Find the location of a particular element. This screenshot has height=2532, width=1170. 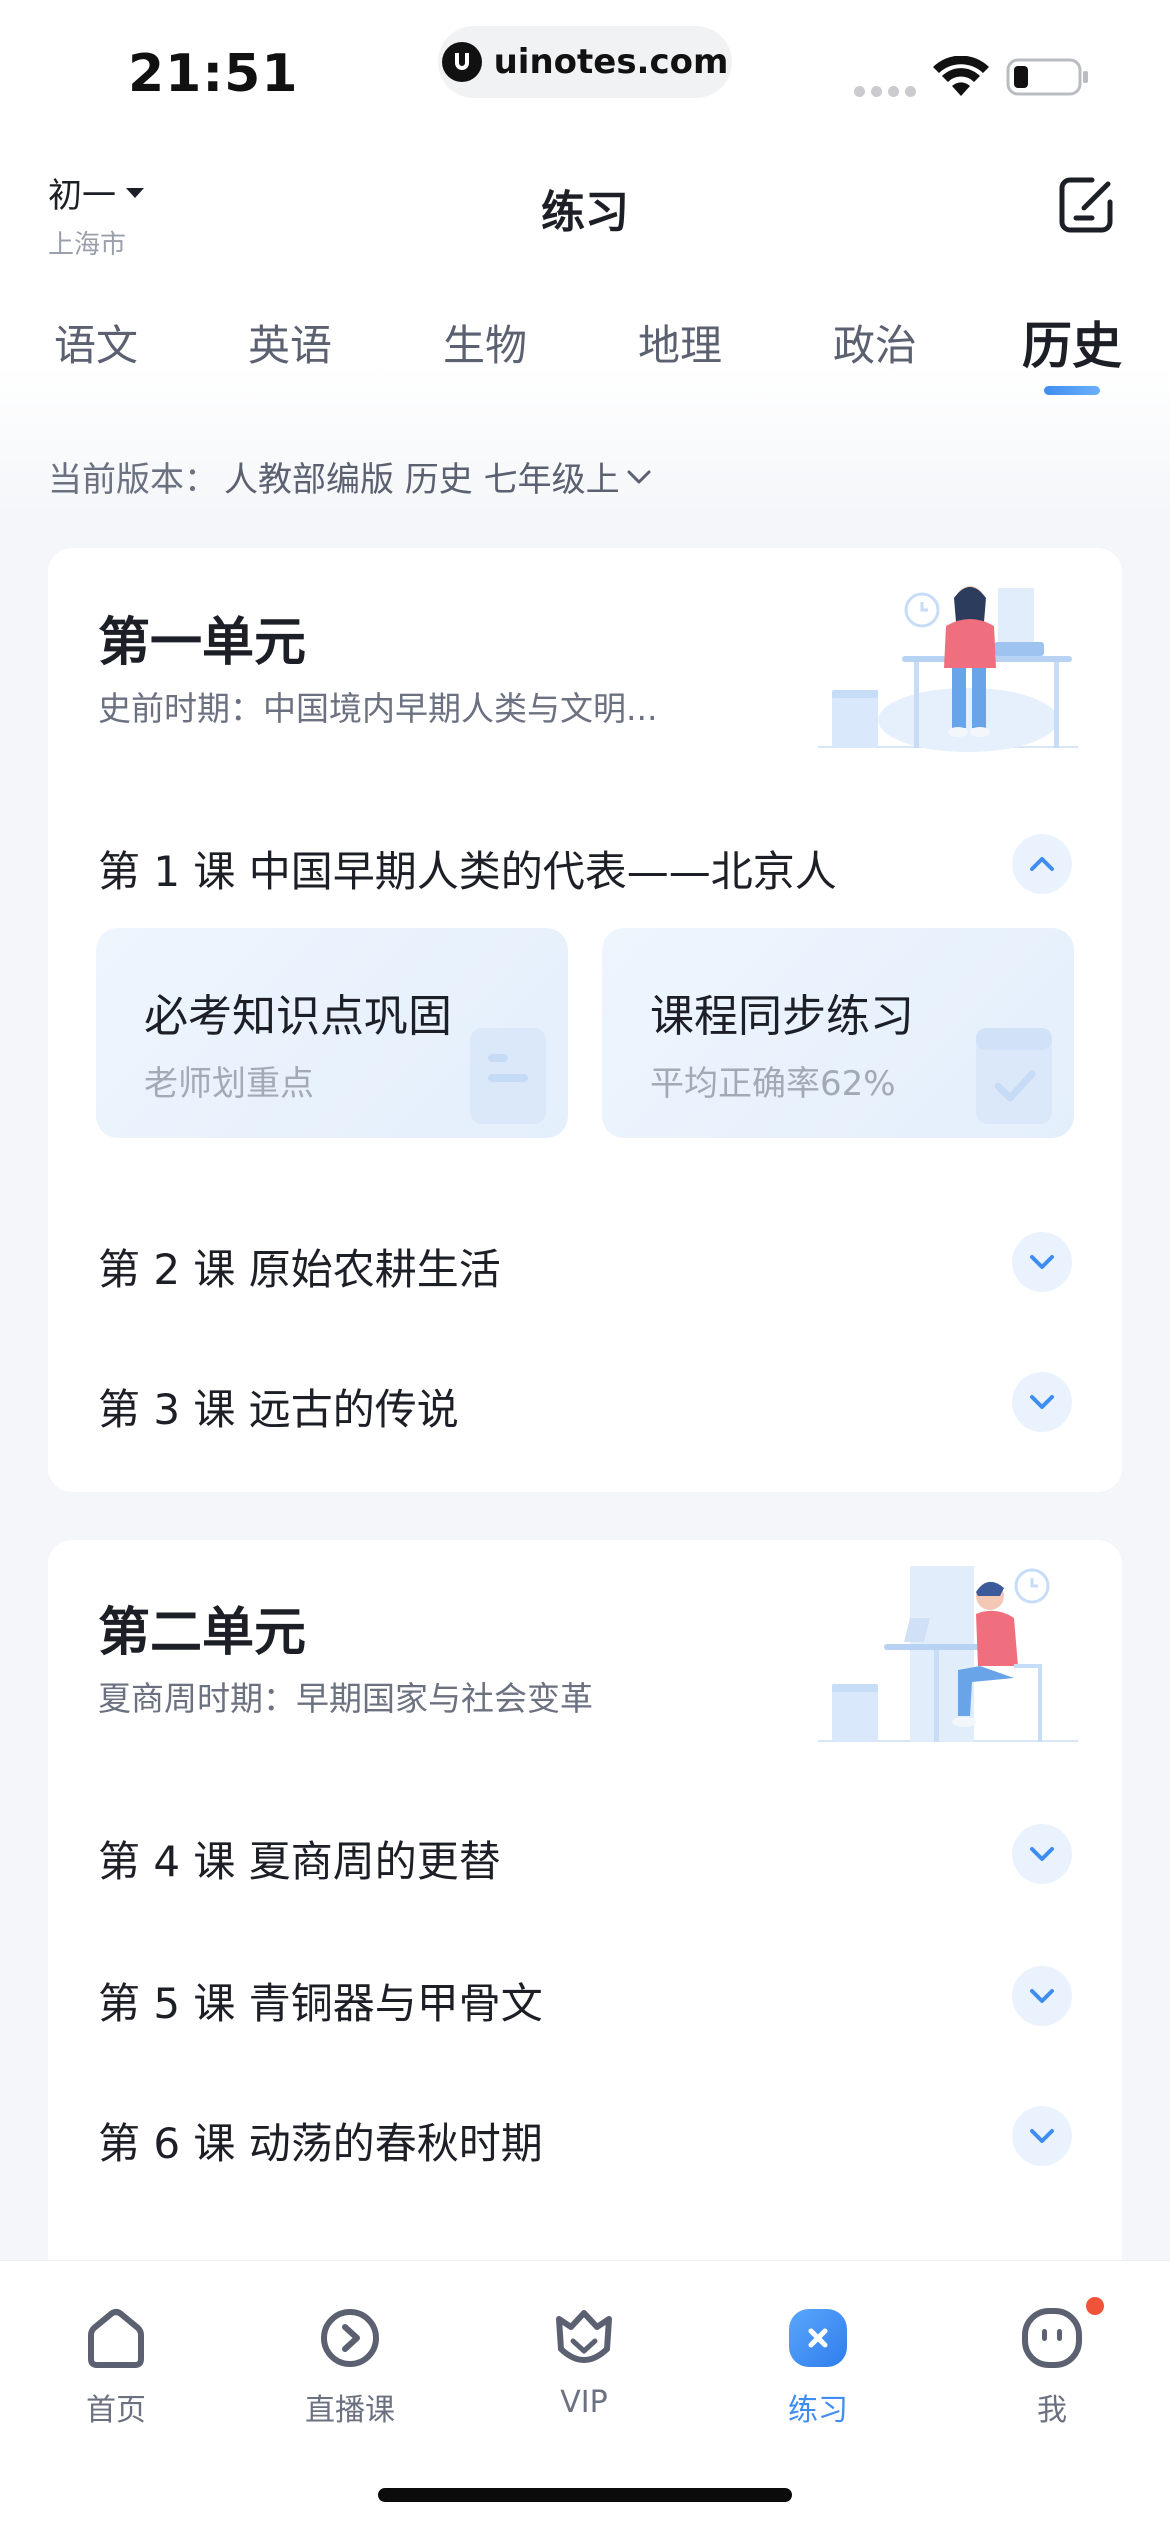

practice-card-title: 必考知识点巩固 is located at coordinates (298, 1016).